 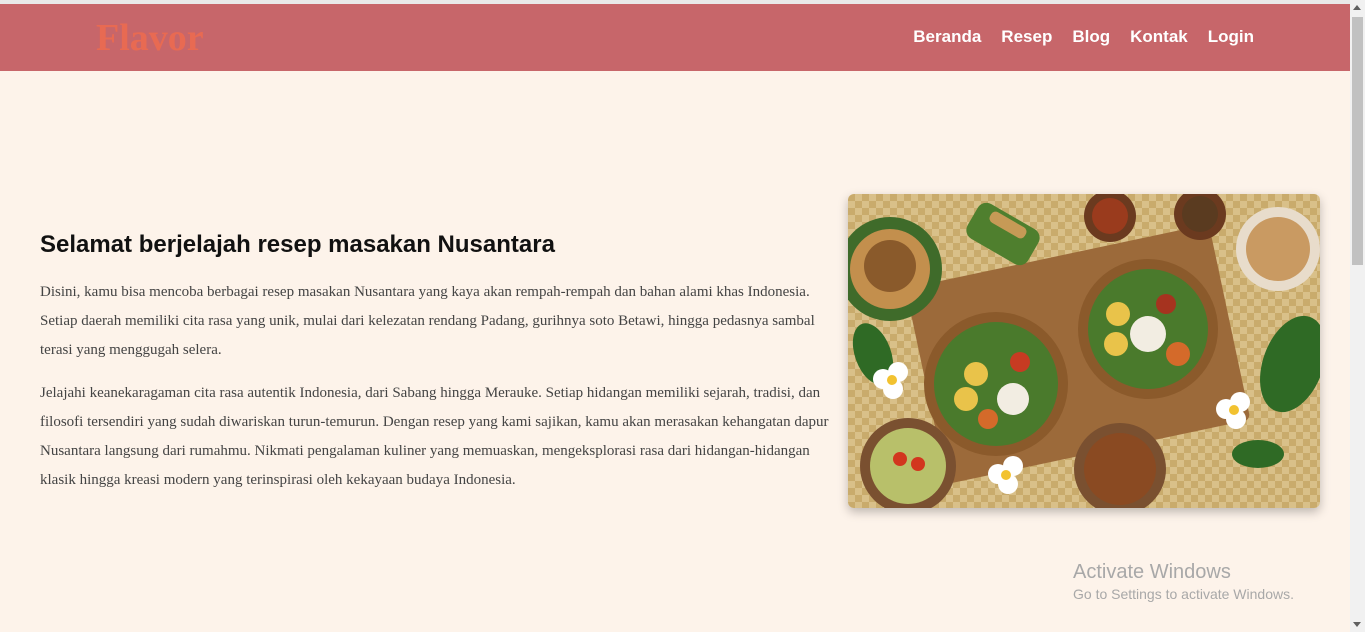 I want to click on nav-link-login: Login, so click(x=1231, y=37).